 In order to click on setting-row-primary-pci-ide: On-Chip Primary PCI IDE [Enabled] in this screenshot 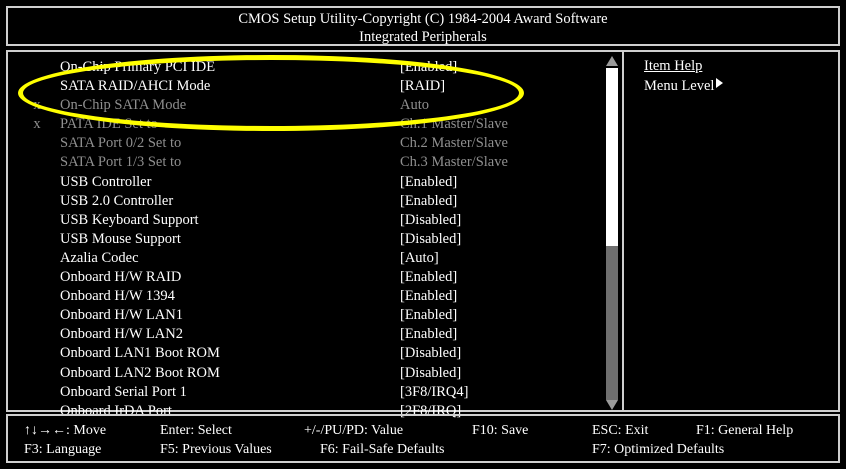, I will do `click(308, 67)`.